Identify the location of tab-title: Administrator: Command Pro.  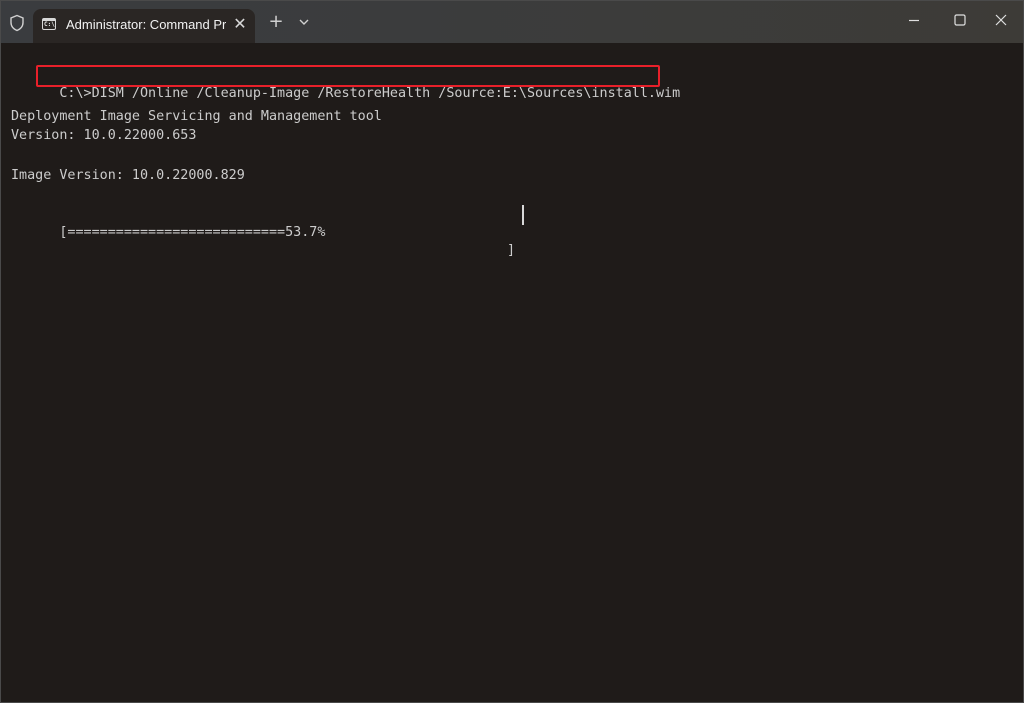
(146, 24).